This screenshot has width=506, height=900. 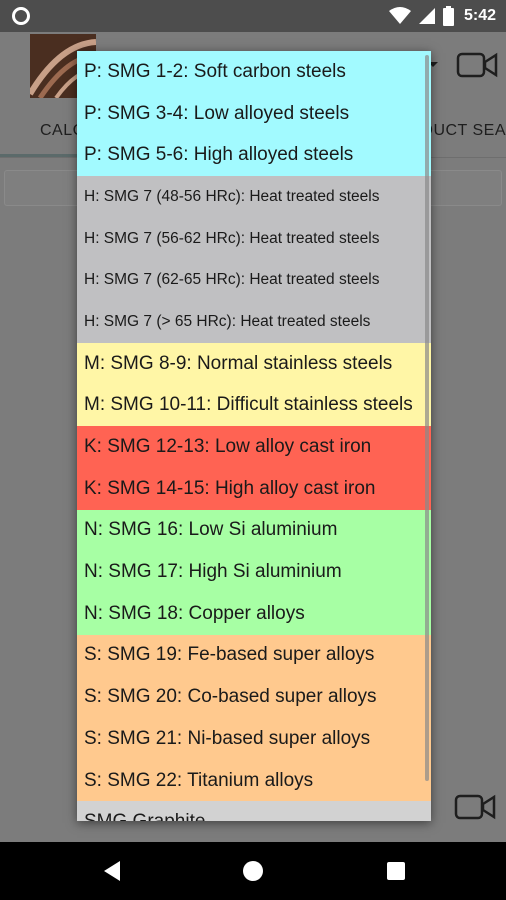 I want to click on recent-apps-icon, so click(x=396, y=871).